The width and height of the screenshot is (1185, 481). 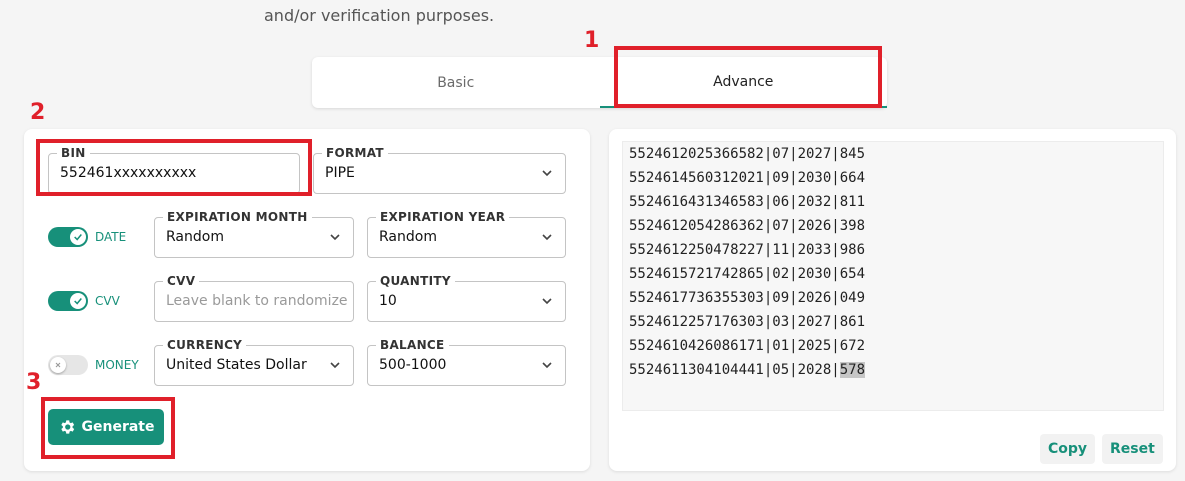 What do you see at coordinates (236, 365) in the screenshot?
I see `currency-value: United States Dollar` at bounding box center [236, 365].